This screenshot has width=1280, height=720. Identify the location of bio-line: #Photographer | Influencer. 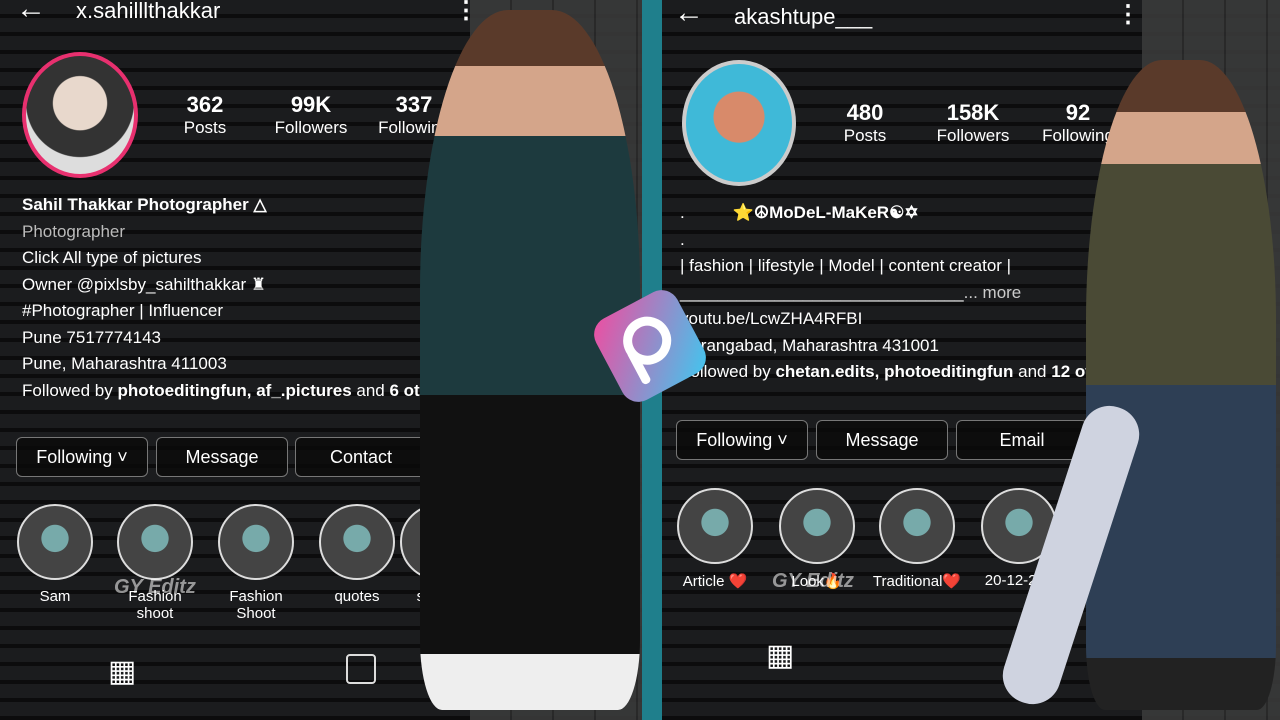
(122, 310).